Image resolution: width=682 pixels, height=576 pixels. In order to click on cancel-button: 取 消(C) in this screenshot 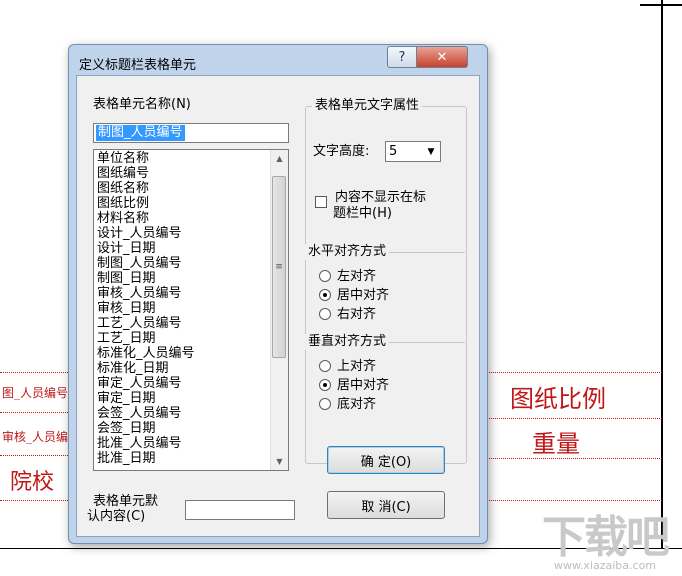, I will do `click(386, 505)`.